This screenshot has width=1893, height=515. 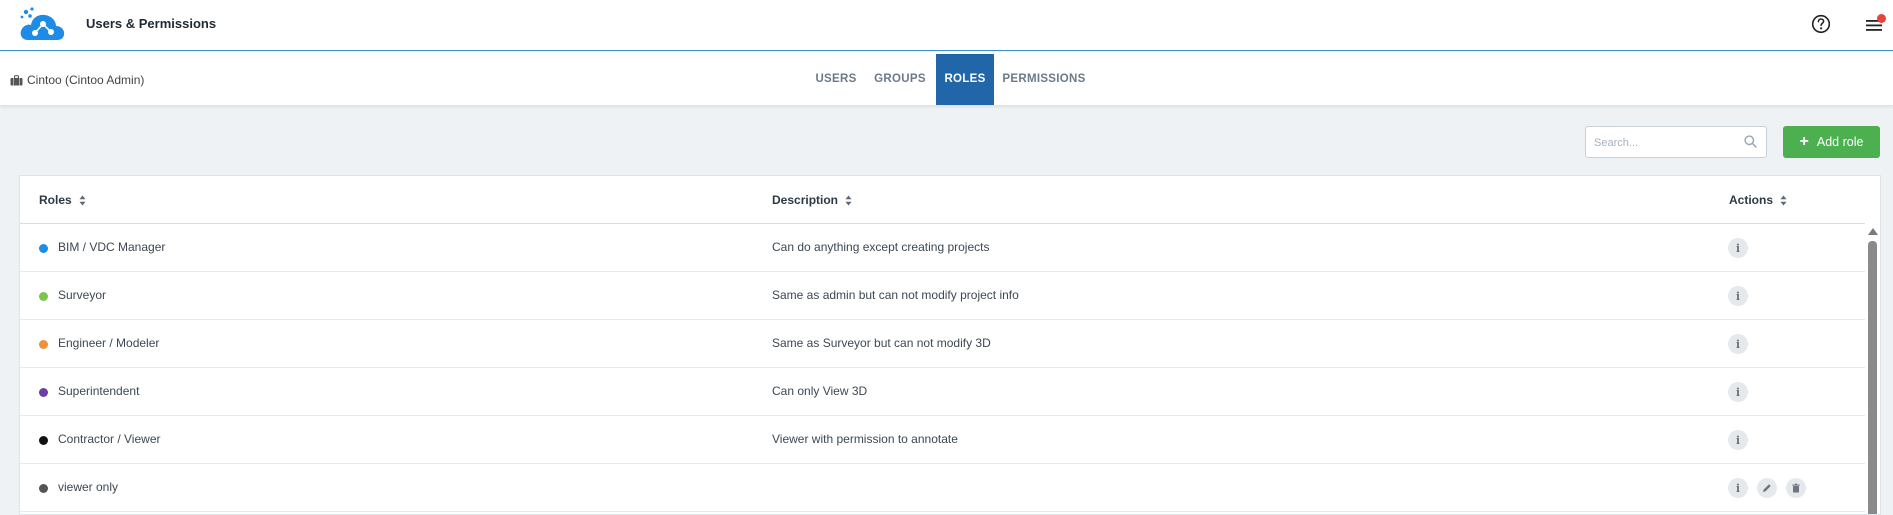 I want to click on table-row: Superintendent Can only View 3D i, so click(x=942, y=392).